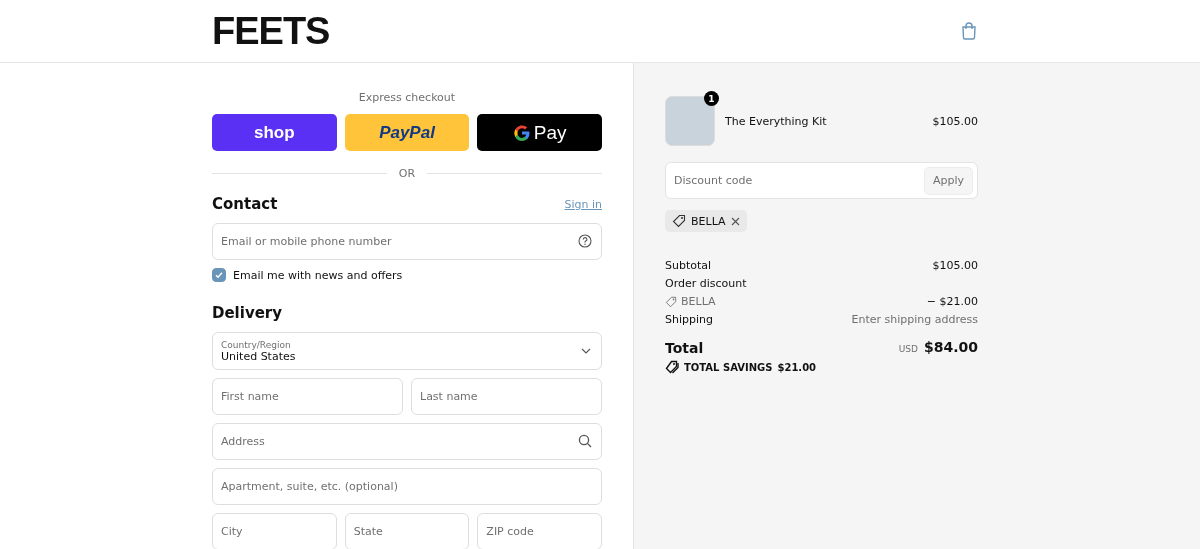 Image resolution: width=1200 pixels, height=549 pixels. I want to click on product-price: $105.00, so click(955, 121).